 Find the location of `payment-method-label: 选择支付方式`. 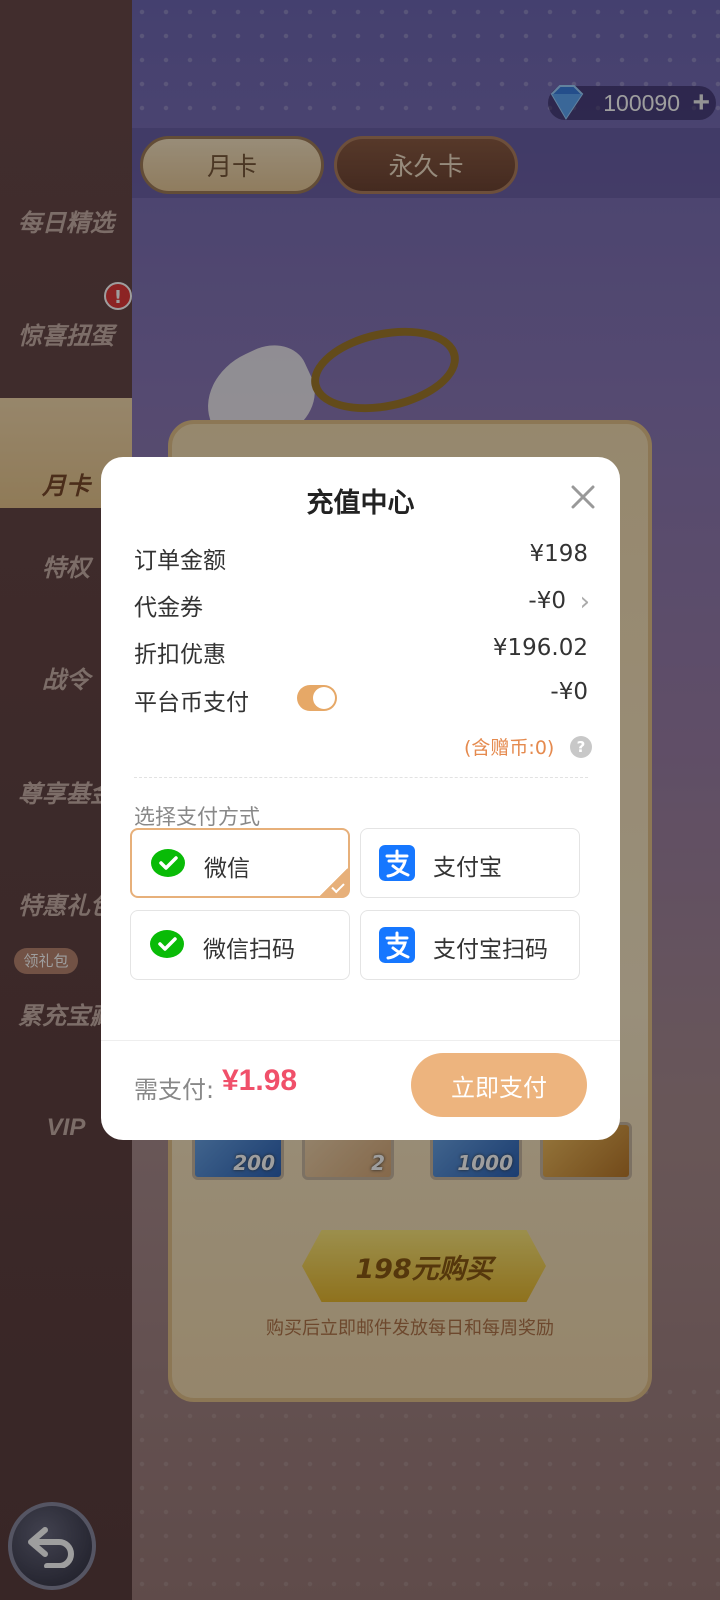

payment-method-label: 选择支付方式 is located at coordinates (197, 817).